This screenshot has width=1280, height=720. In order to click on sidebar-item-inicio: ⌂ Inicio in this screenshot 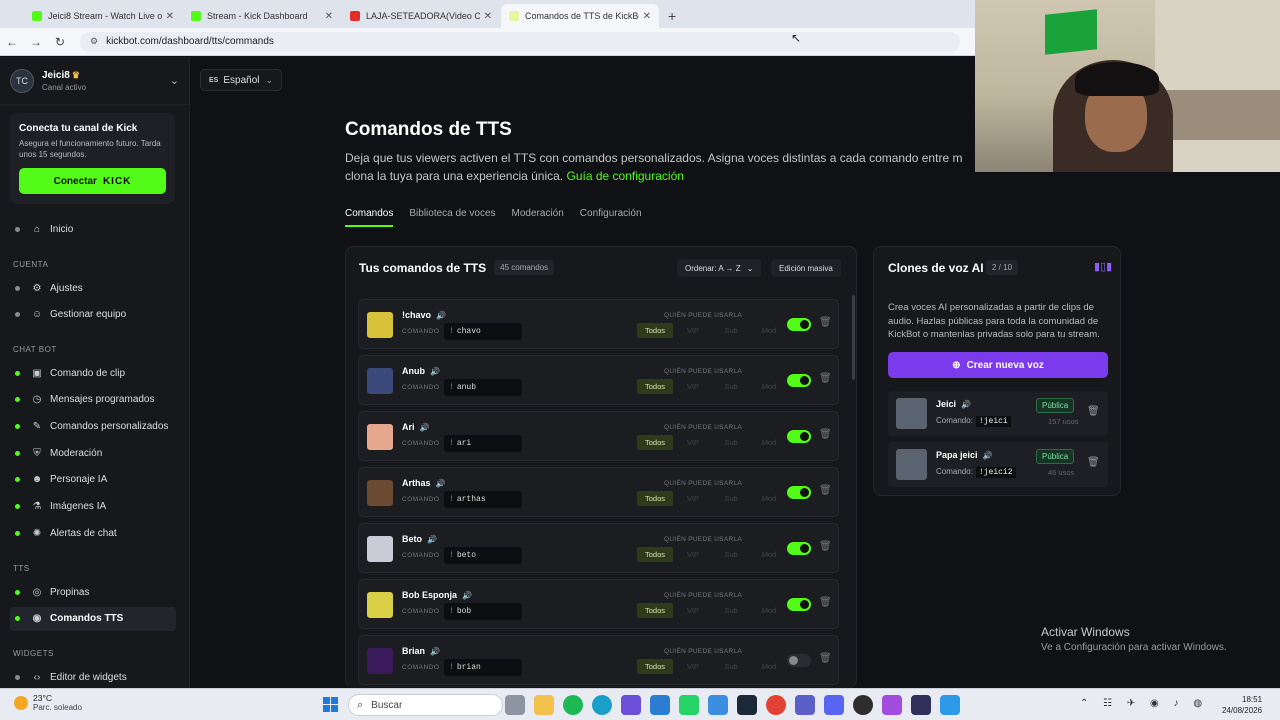, I will do `click(93, 229)`.